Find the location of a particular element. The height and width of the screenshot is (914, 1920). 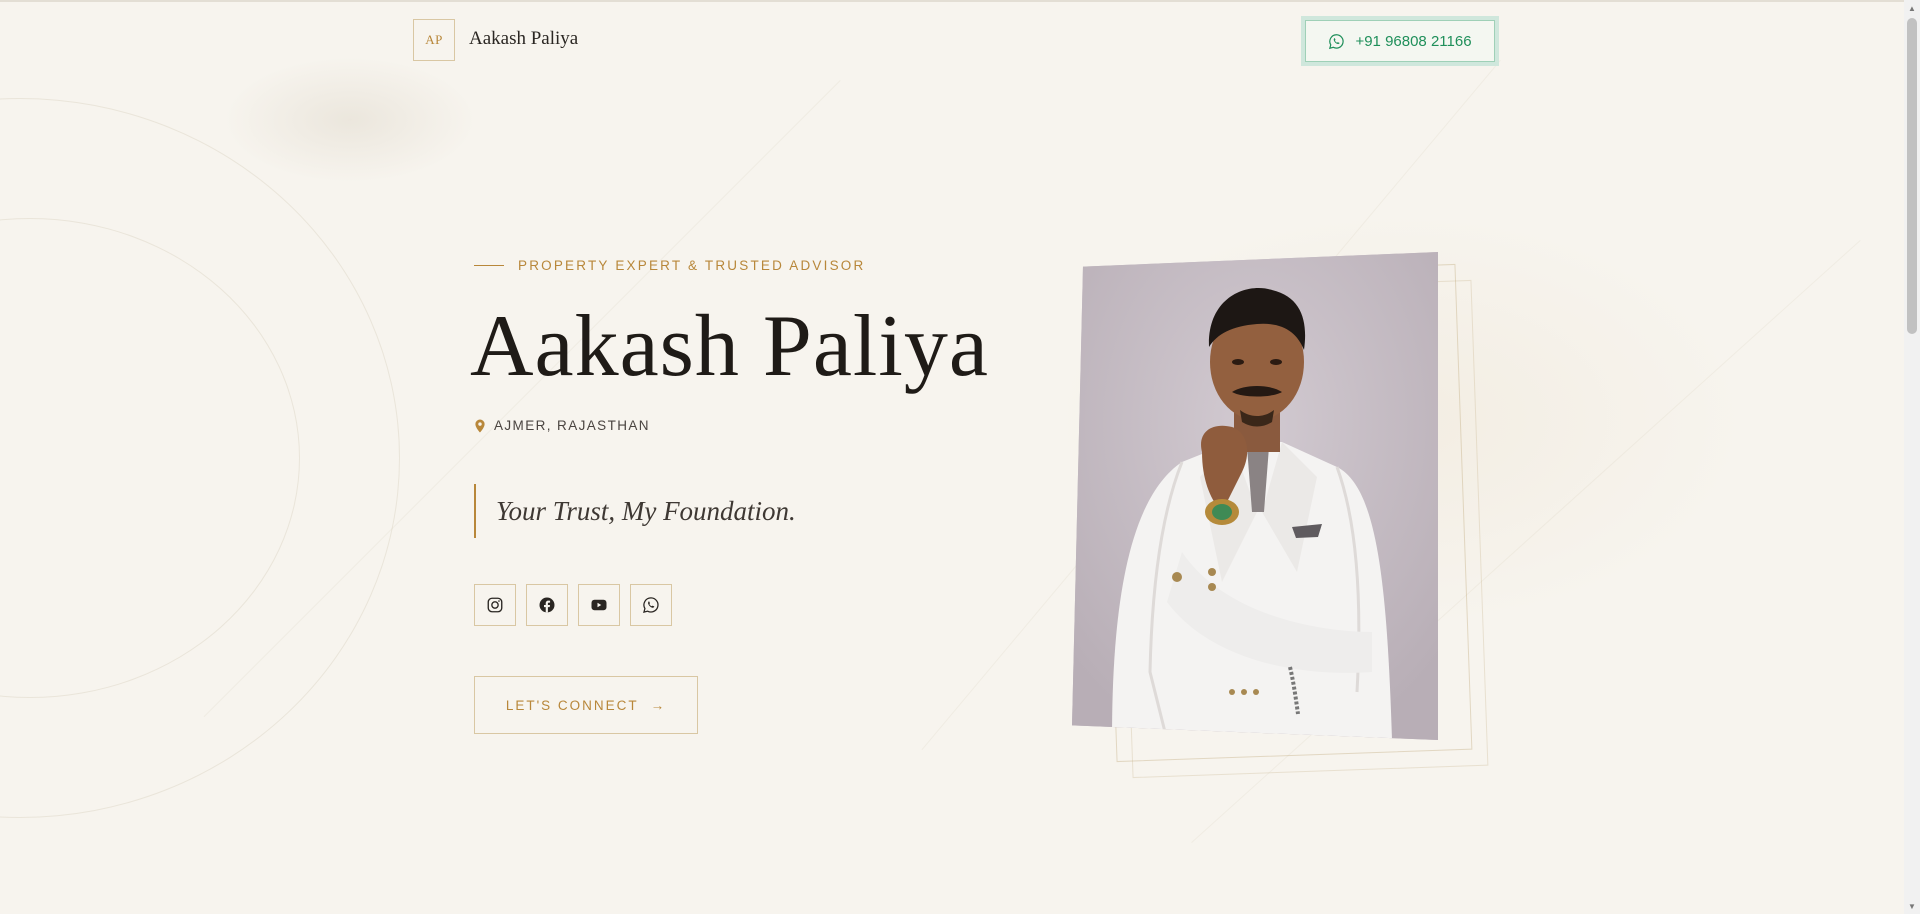

arrow-right-icon: → is located at coordinates (658, 705).